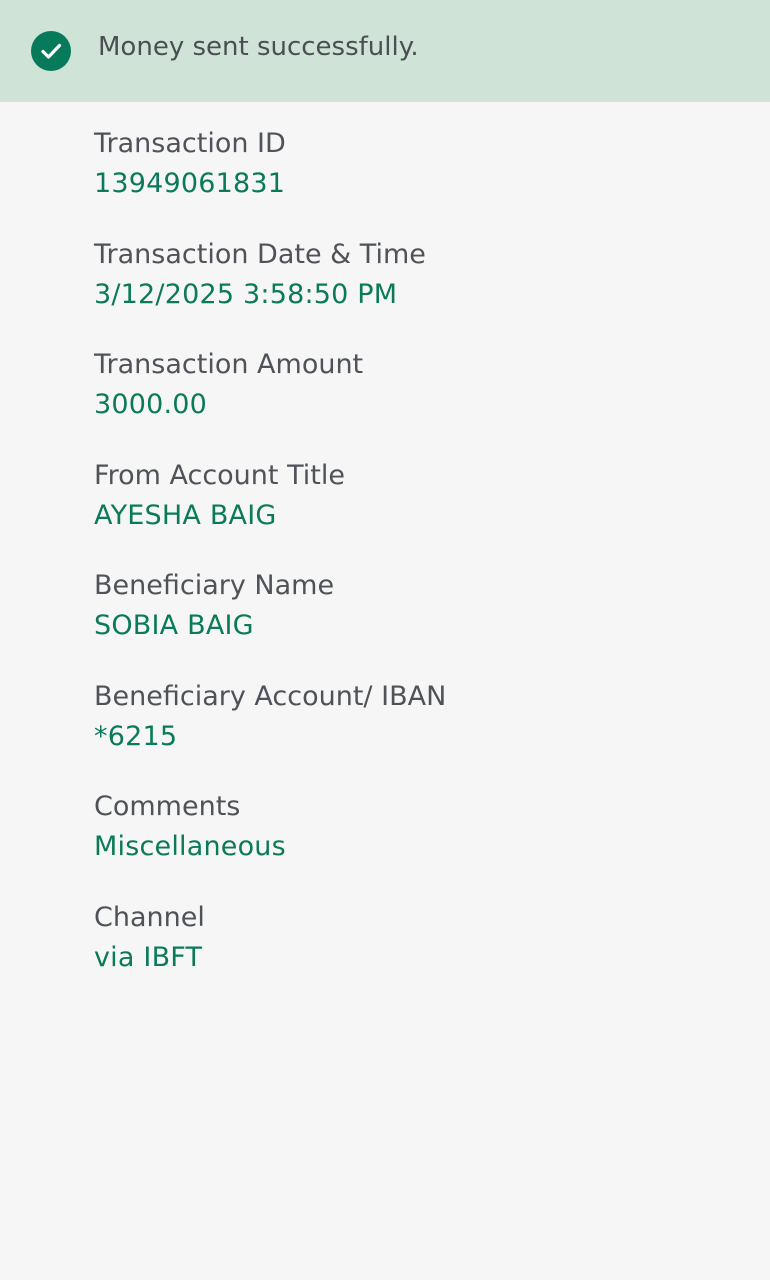 The width and height of the screenshot is (770, 1280). I want to click on field-value: 13949061831, so click(190, 183).